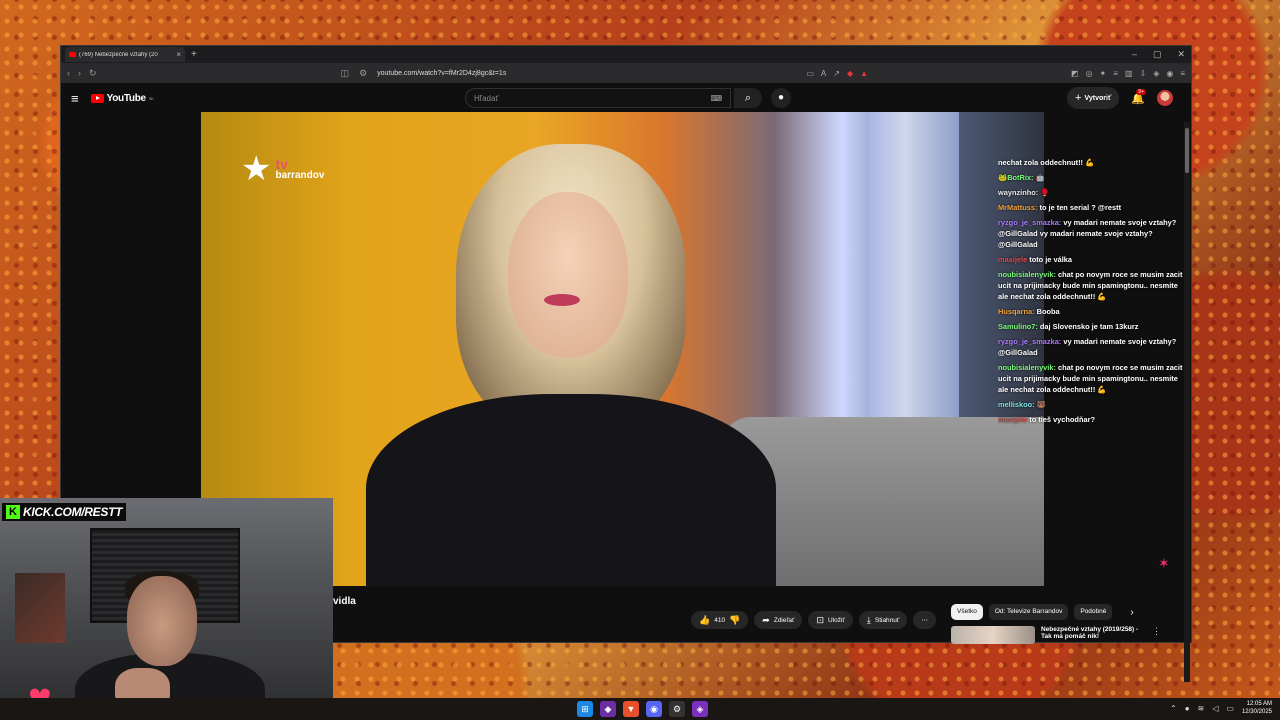 The height and width of the screenshot is (720, 1280). Describe the element at coordinates (993, 635) in the screenshot. I see `recommended-thumbnail` at that location.